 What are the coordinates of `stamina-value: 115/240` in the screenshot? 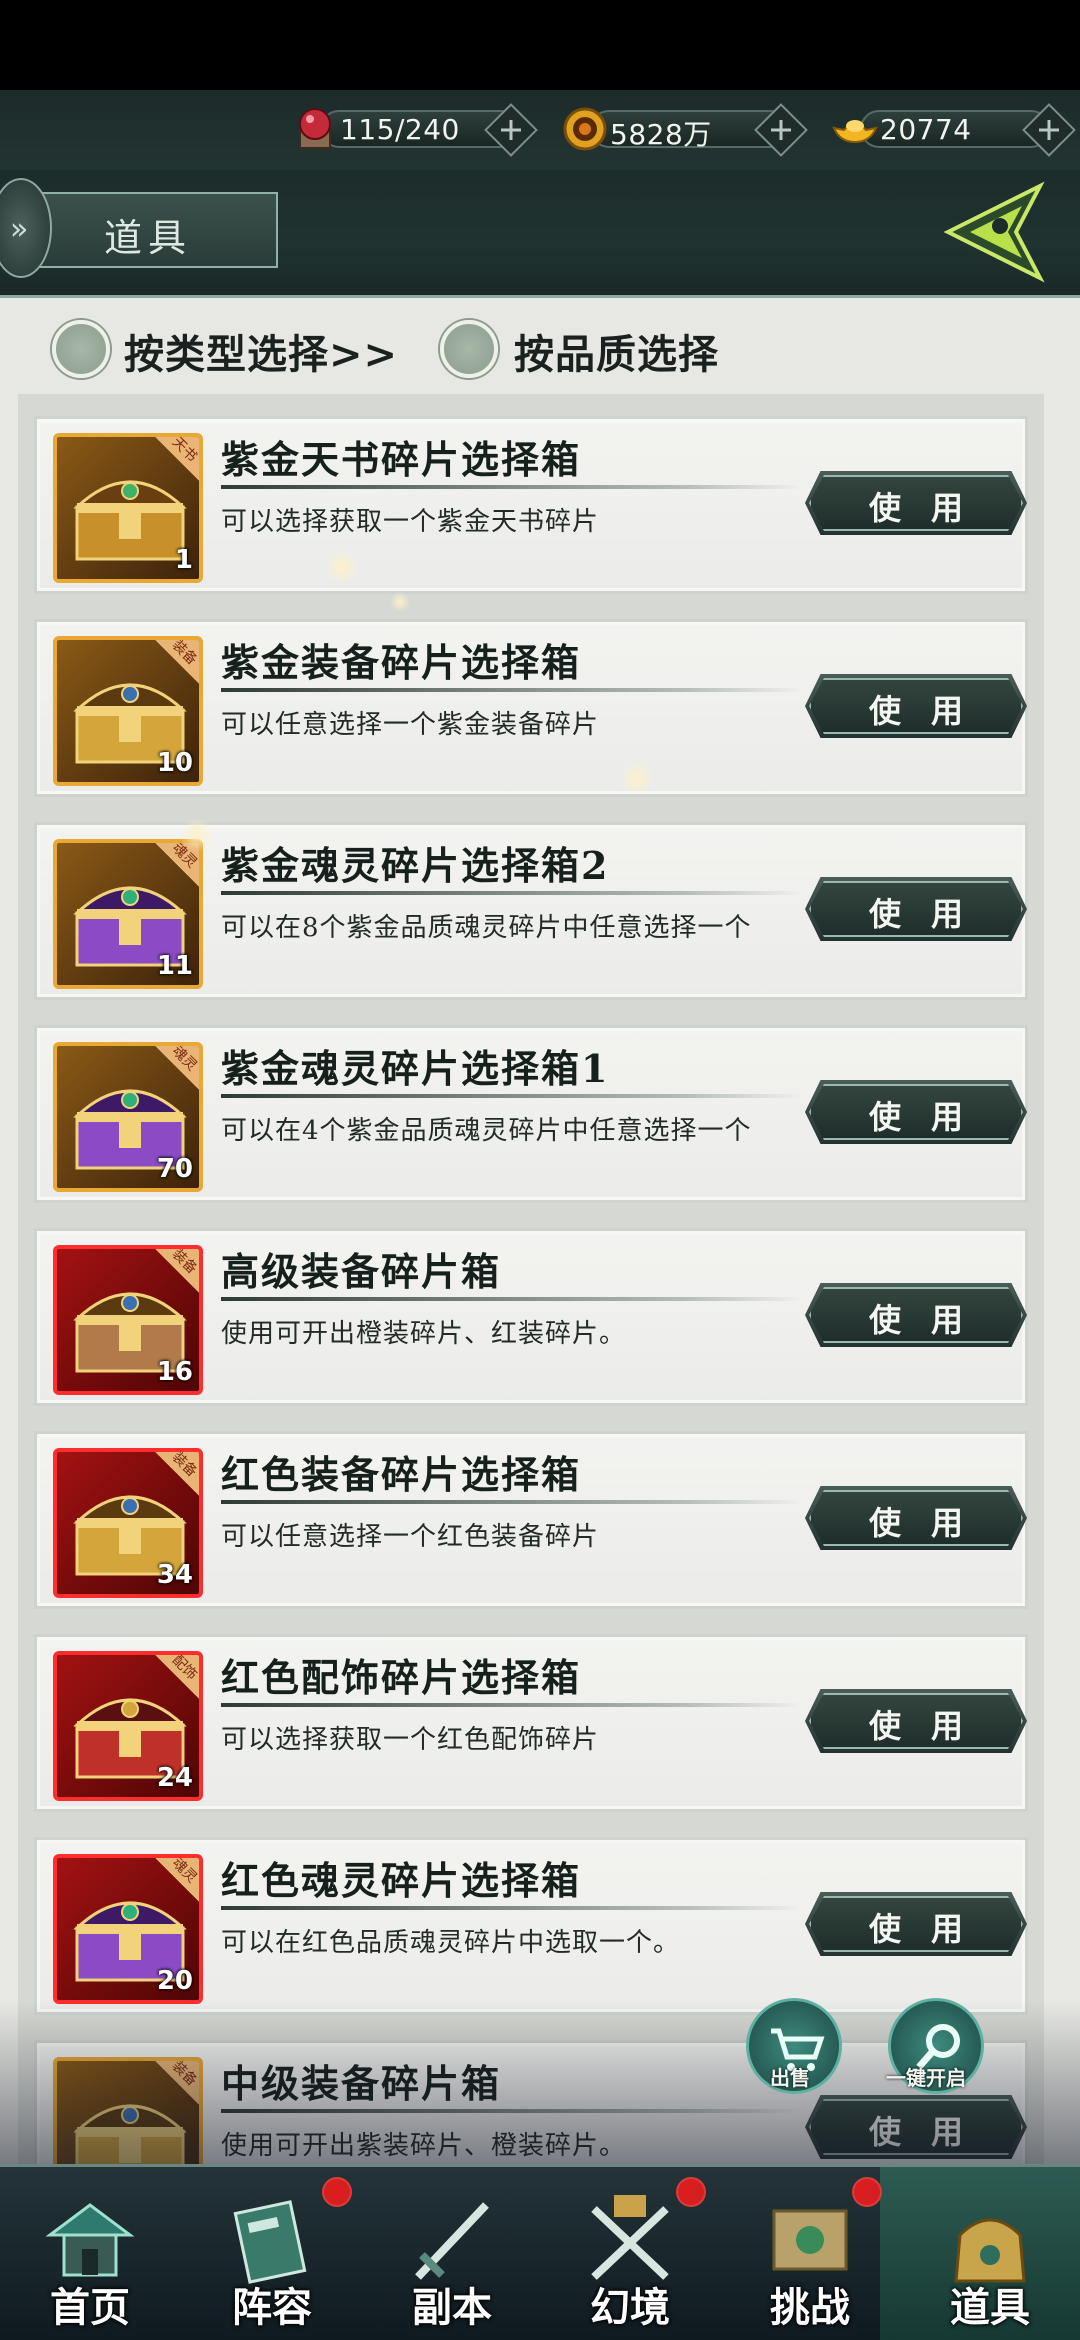 It's located at (400, 129).